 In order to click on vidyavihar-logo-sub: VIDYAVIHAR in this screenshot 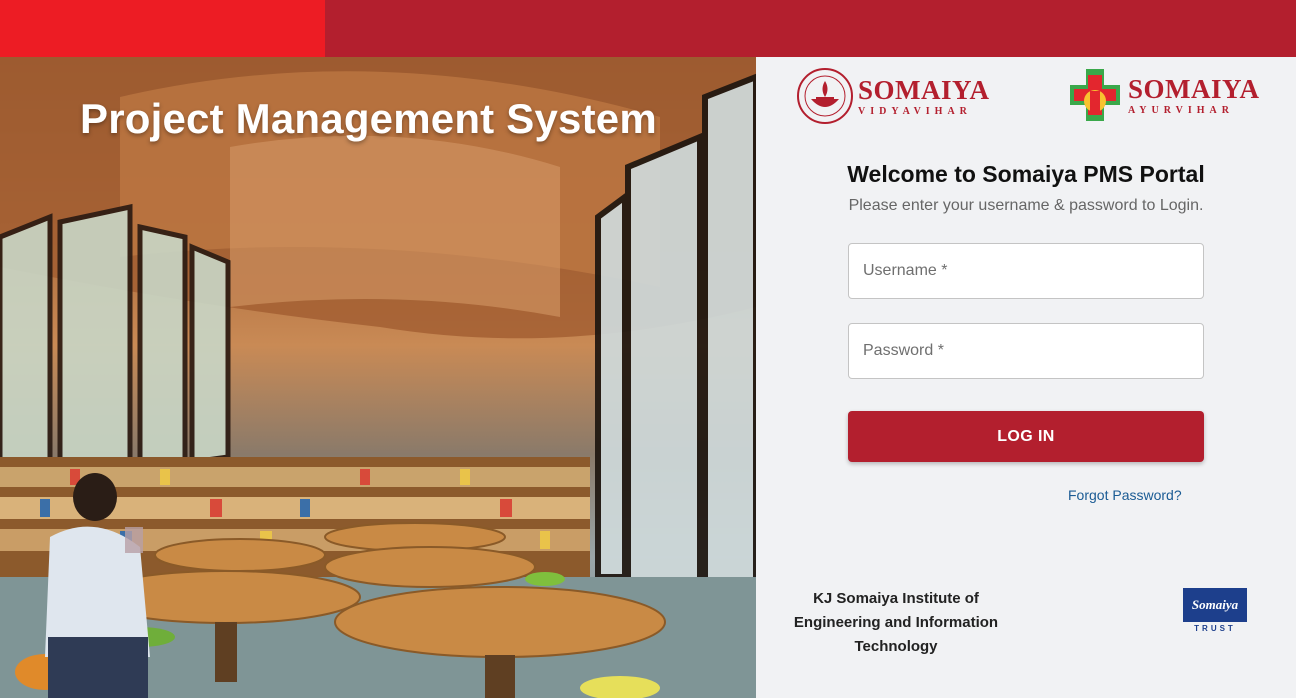, I will do `click(915, 111)`.